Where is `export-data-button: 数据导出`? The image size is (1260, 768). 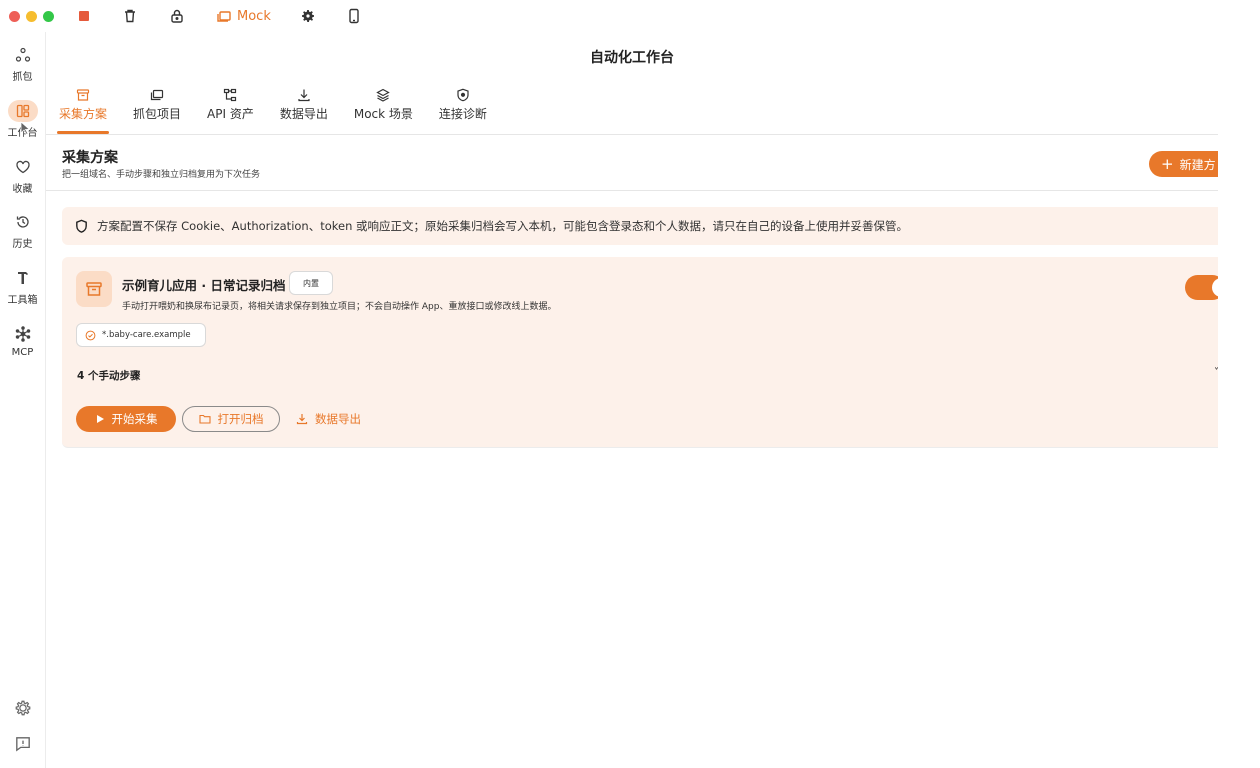 export-data-button: 数据导出 is located at coordinates (328, 419).